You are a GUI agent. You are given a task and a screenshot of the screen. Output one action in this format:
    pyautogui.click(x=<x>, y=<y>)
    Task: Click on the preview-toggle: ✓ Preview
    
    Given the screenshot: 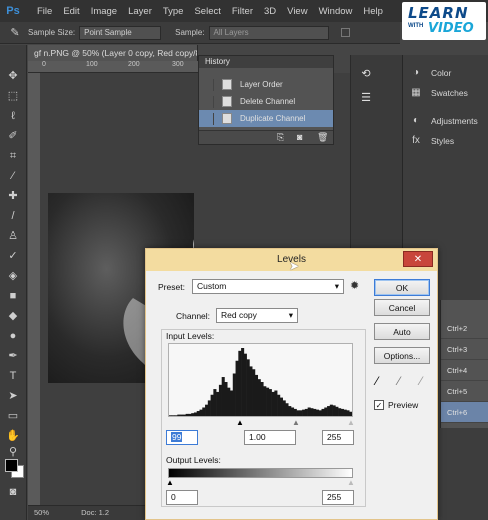 What is the action you would take?
    pyautogui.click(x=396, y=405)
    